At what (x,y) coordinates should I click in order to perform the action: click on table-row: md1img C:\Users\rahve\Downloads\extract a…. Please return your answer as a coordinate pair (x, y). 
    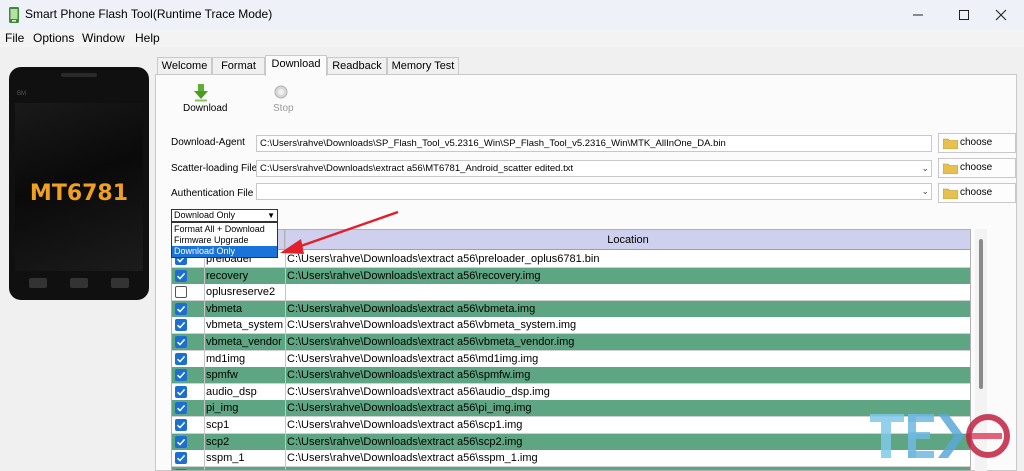
    Looking at the image, I should click on (571, 359).